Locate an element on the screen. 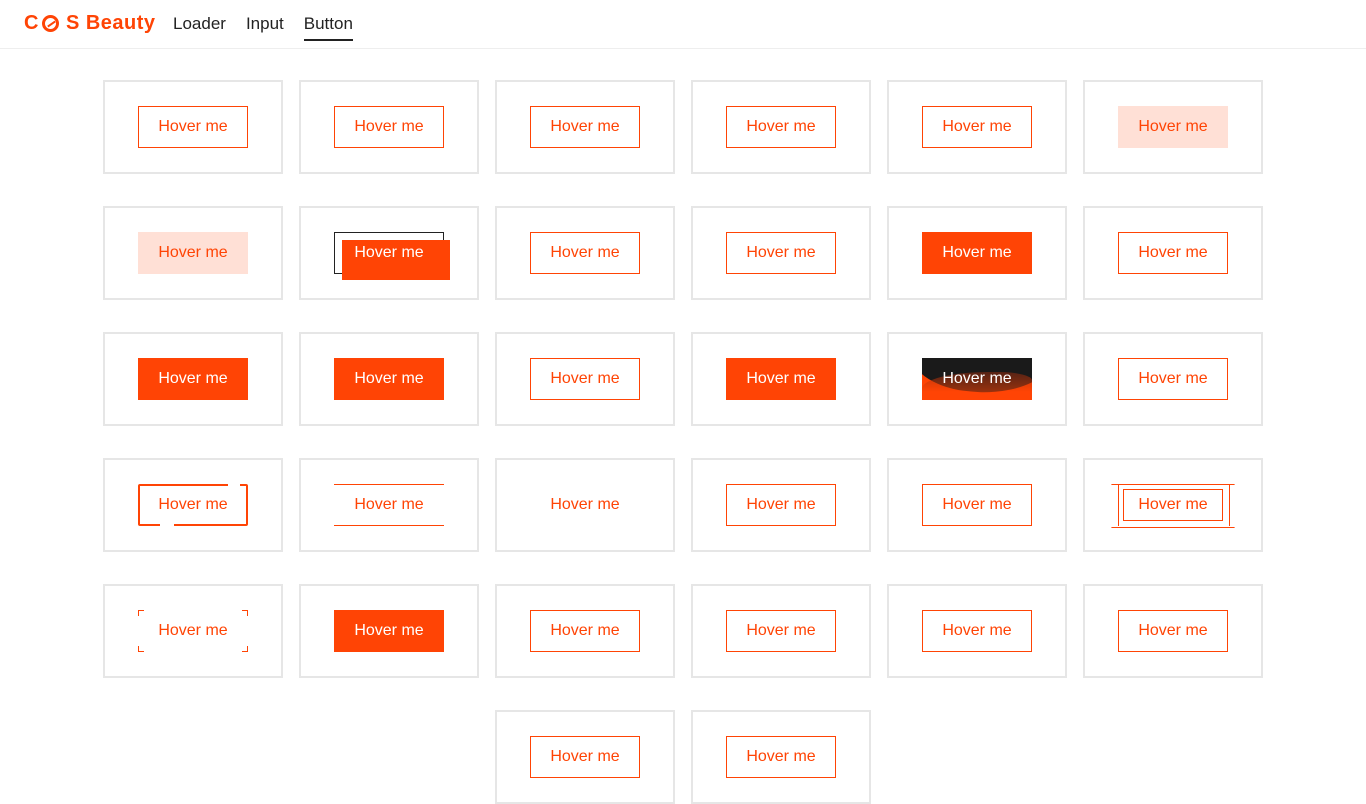 This screenshot has height=804, width=1366. main-nav: Loader Input Button is located at coordinates (263, 27).